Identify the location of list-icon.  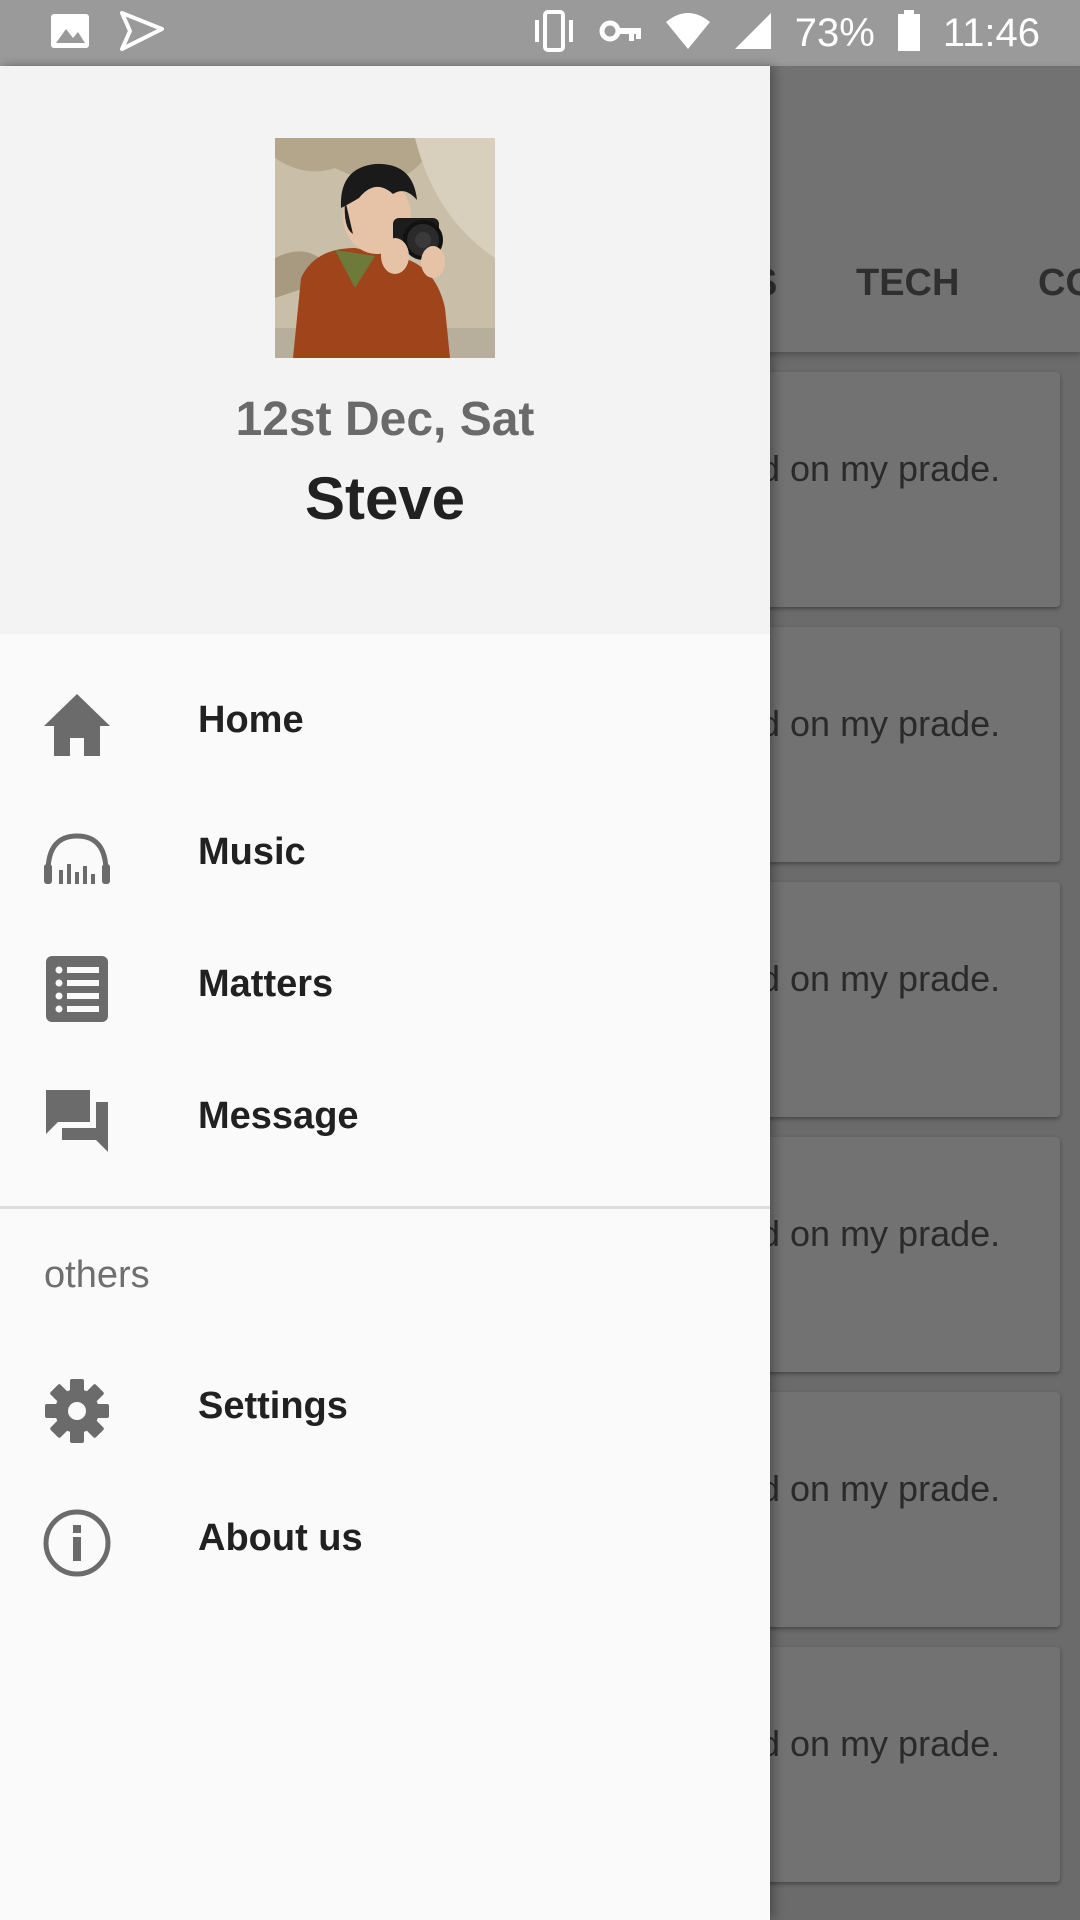
(77, 989).